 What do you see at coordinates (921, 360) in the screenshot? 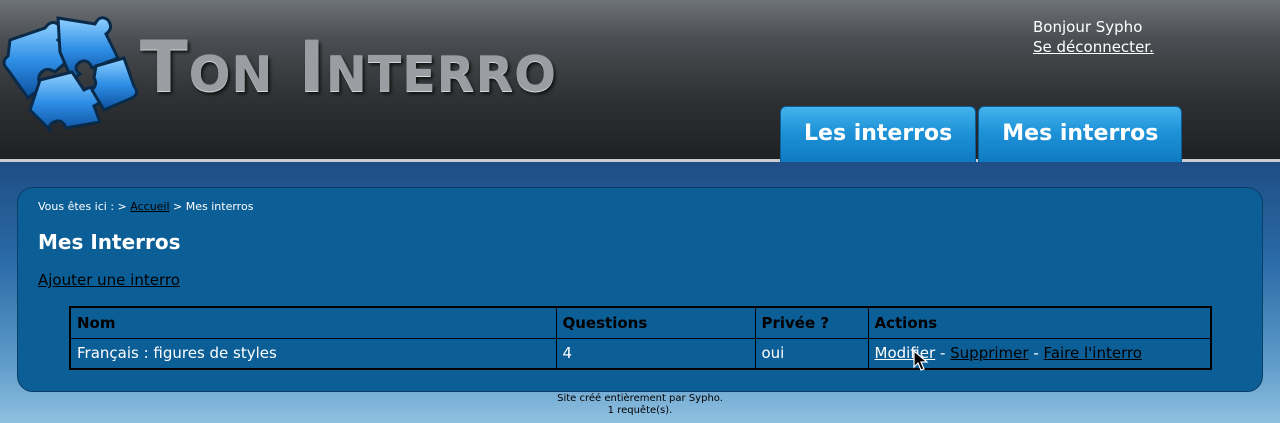
I see `mouse-pointer-icon` at bounding box center [921, 360].